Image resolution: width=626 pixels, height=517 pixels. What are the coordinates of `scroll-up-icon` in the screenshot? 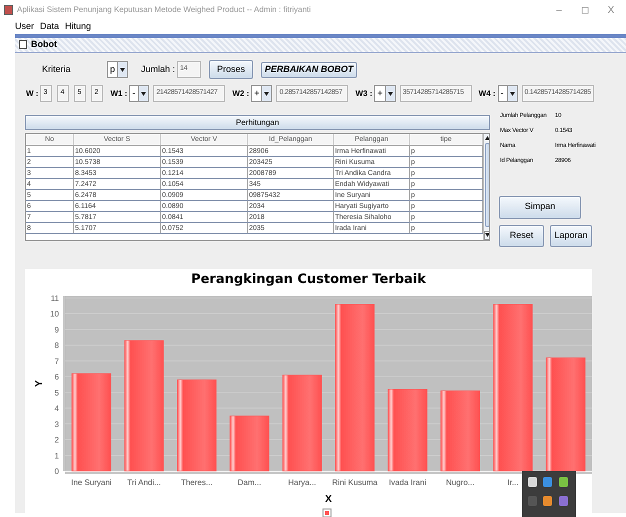 It's located at (487, 138).